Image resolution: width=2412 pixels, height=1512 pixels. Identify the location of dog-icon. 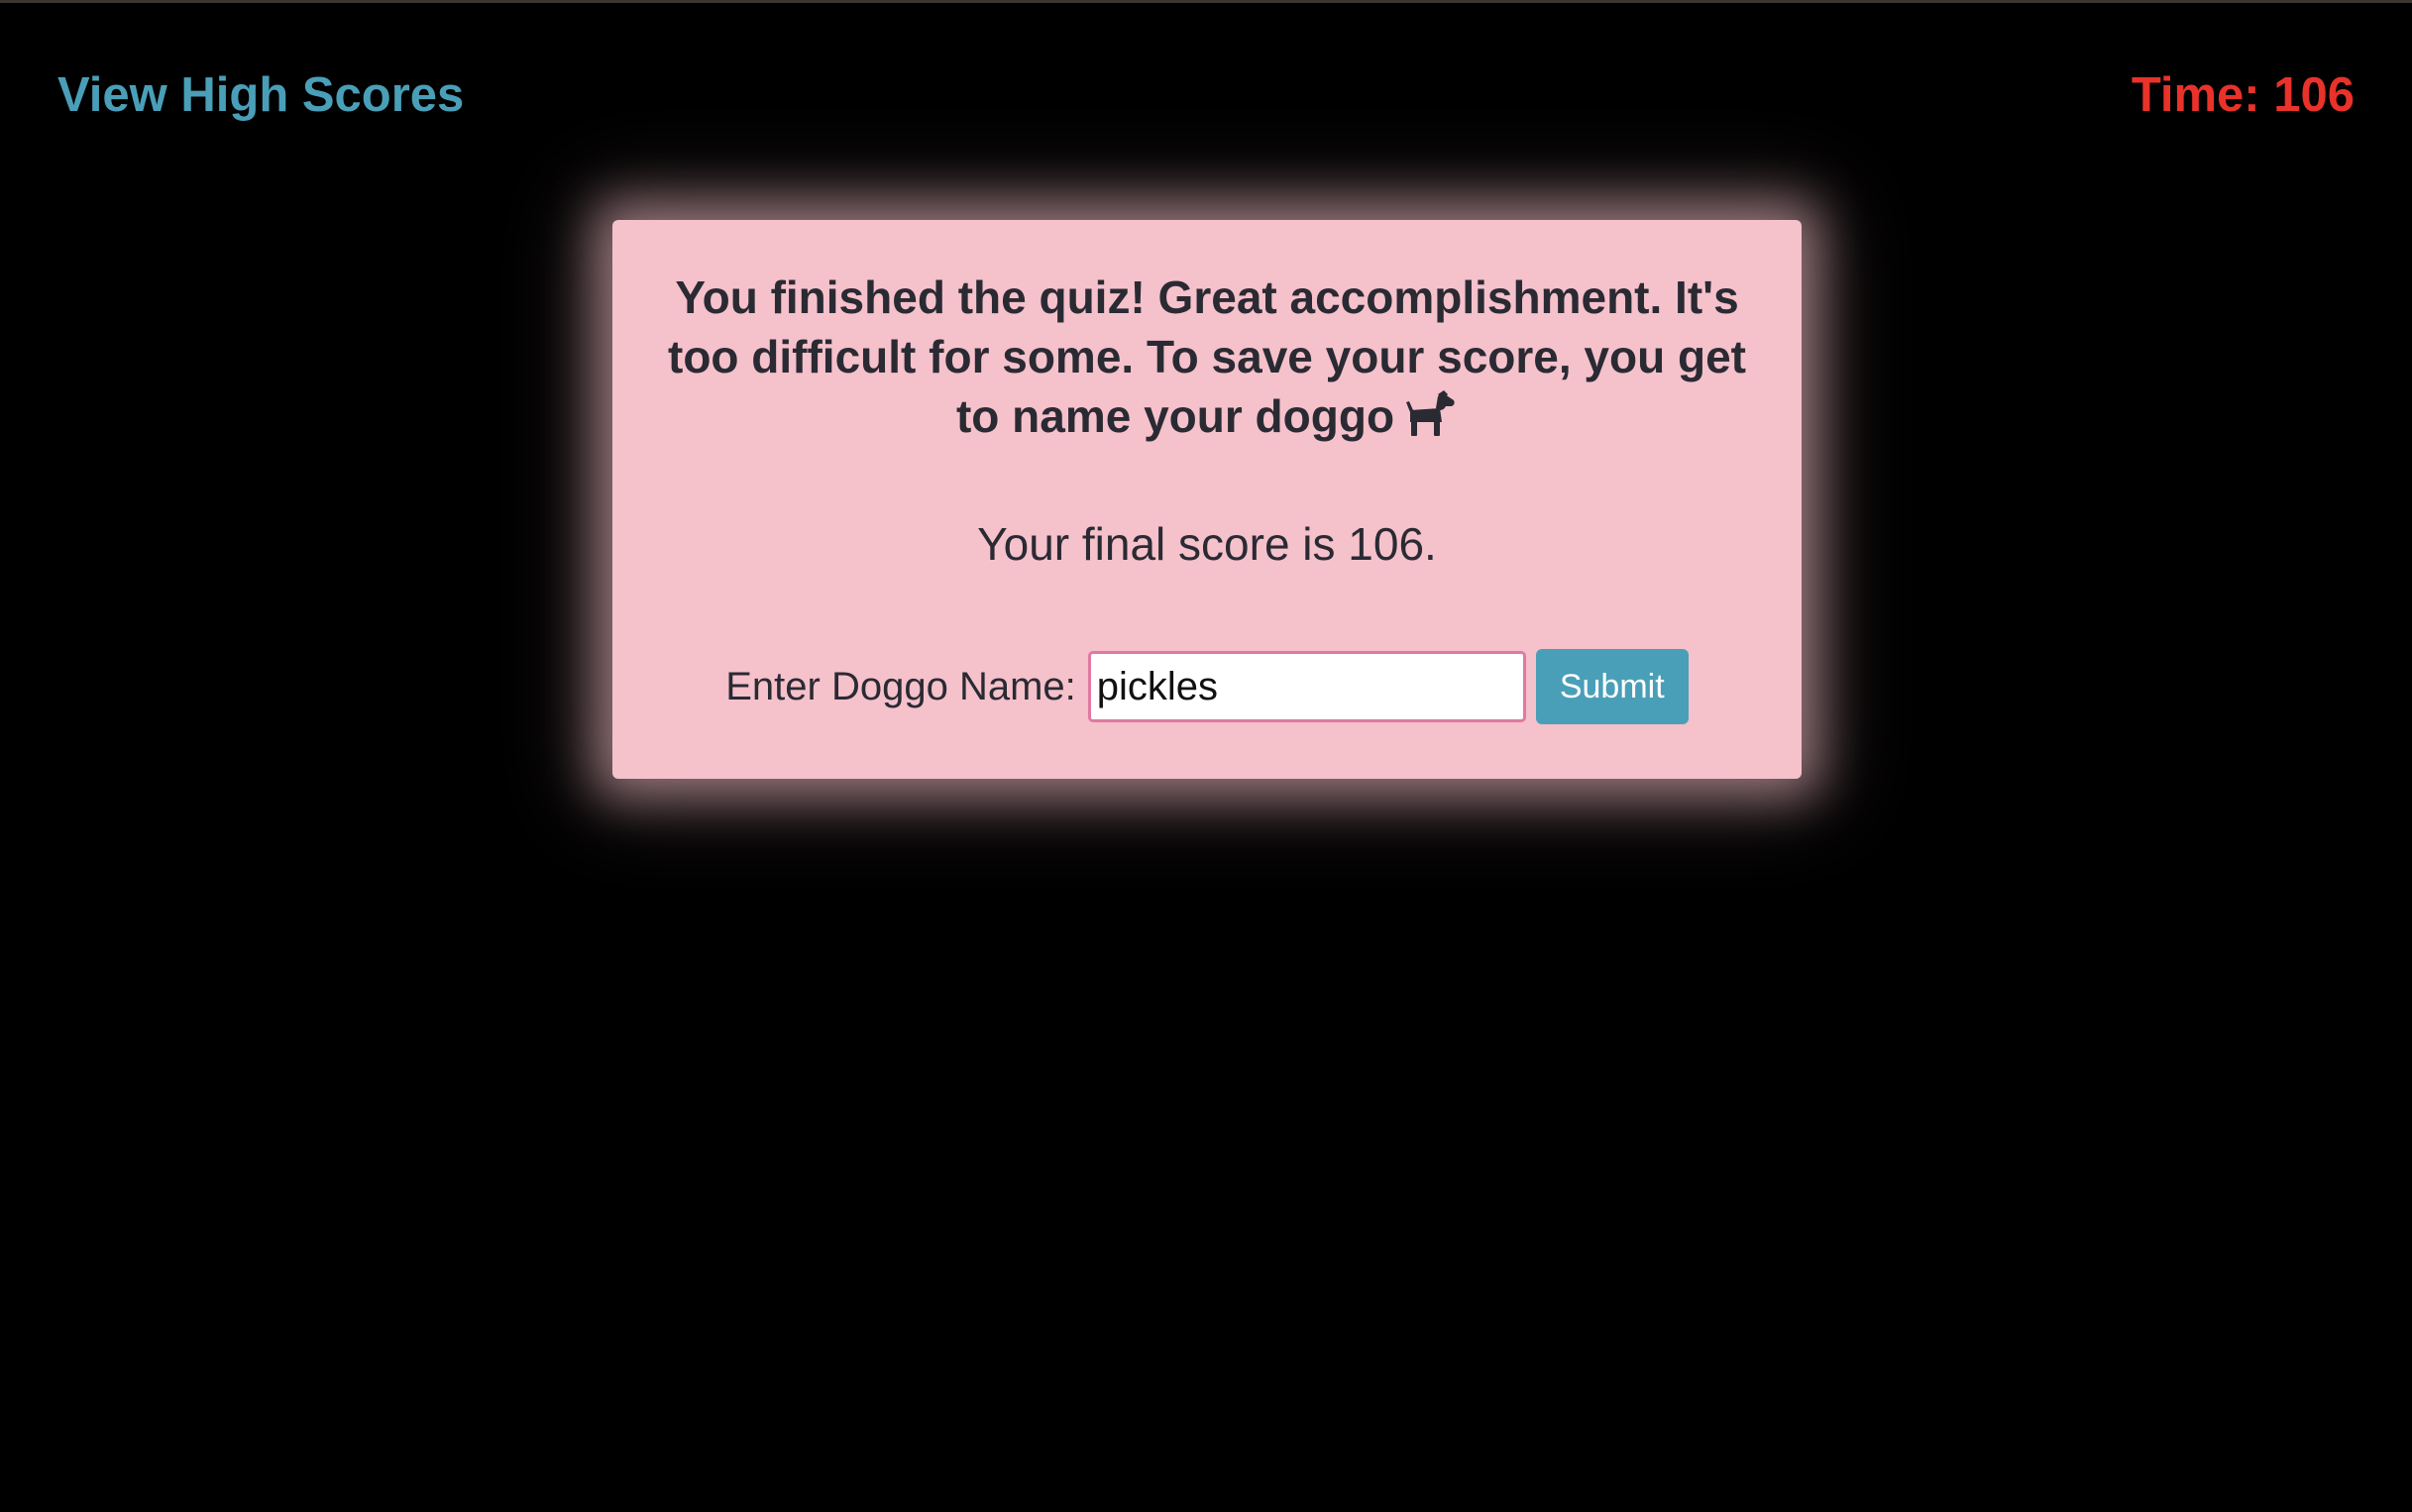
(1431, 413).